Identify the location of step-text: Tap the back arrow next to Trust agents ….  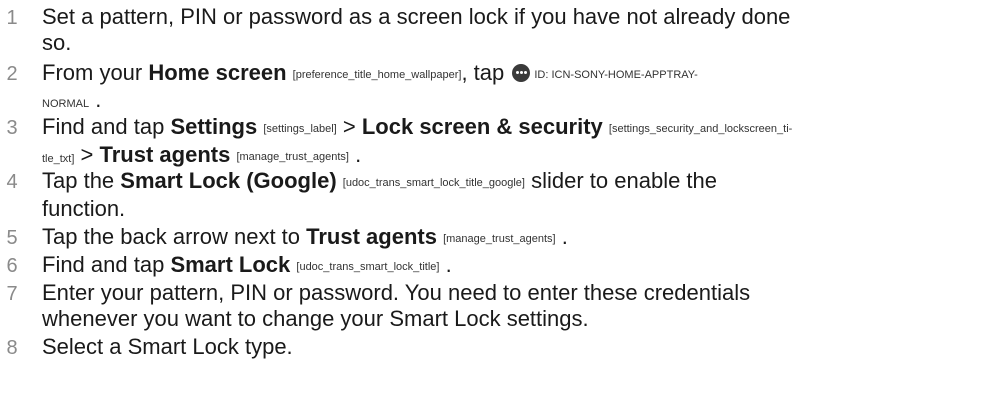
(508, 238).